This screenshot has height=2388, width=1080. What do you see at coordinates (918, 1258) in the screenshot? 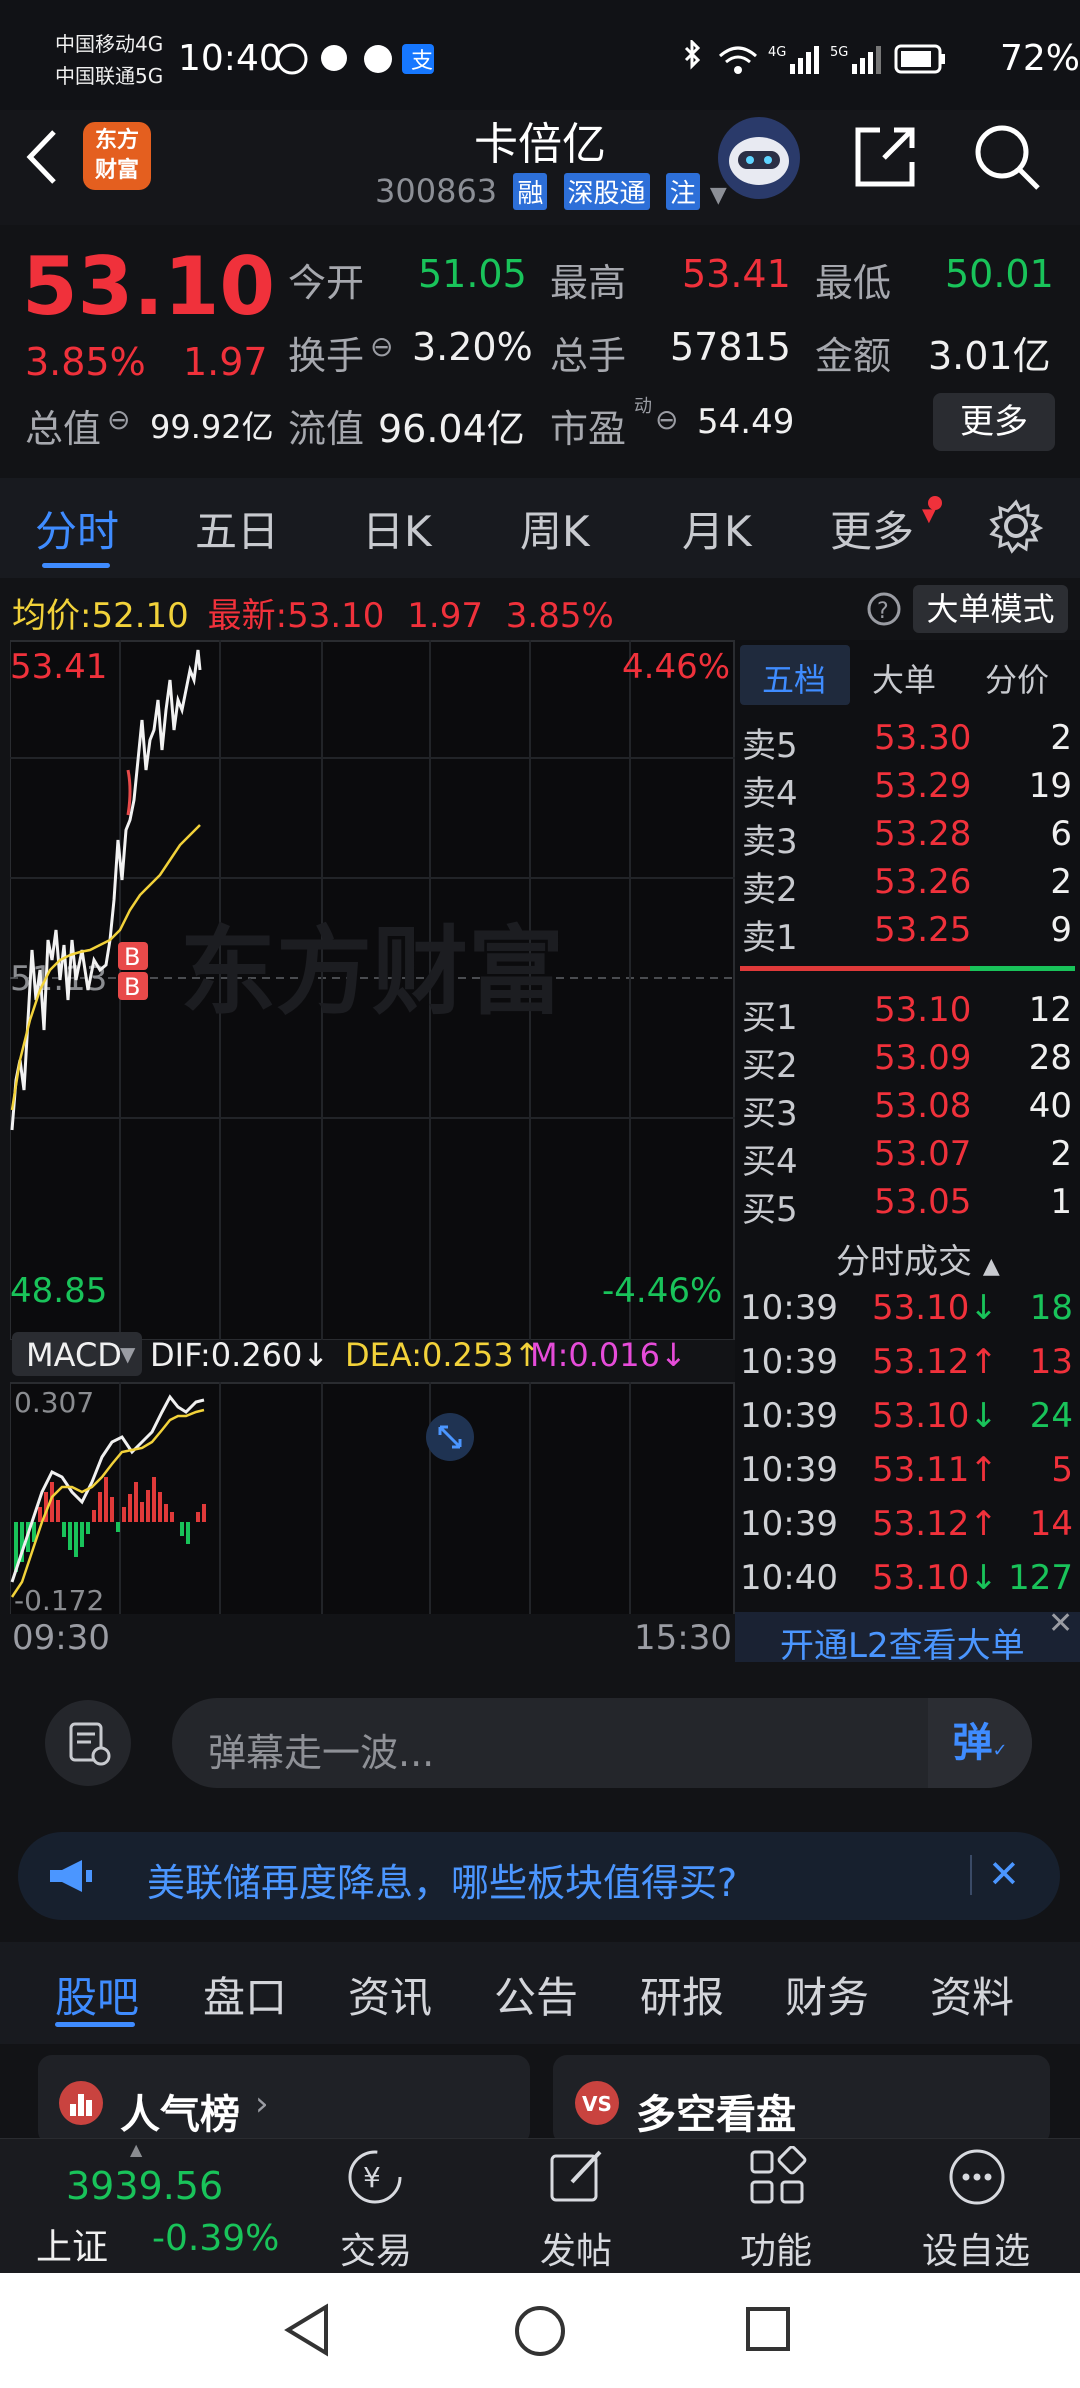
I see `trades-title: 分时成交 ▲` at bounding box center [918, 1258].